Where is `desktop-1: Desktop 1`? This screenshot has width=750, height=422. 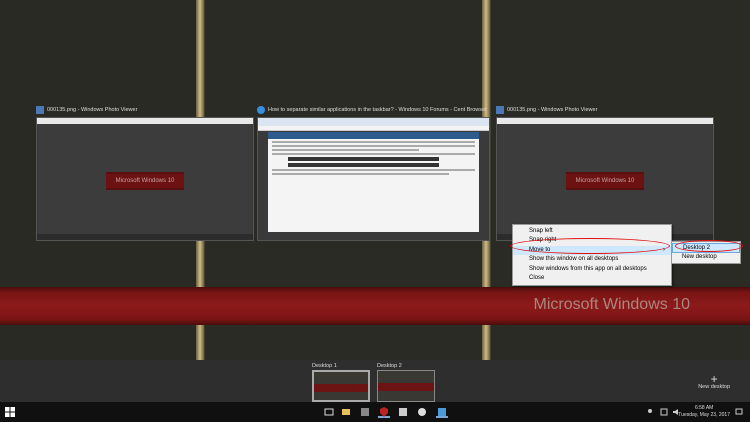 desktop-1: Desktop 1 is located at coordinates (341, 382).